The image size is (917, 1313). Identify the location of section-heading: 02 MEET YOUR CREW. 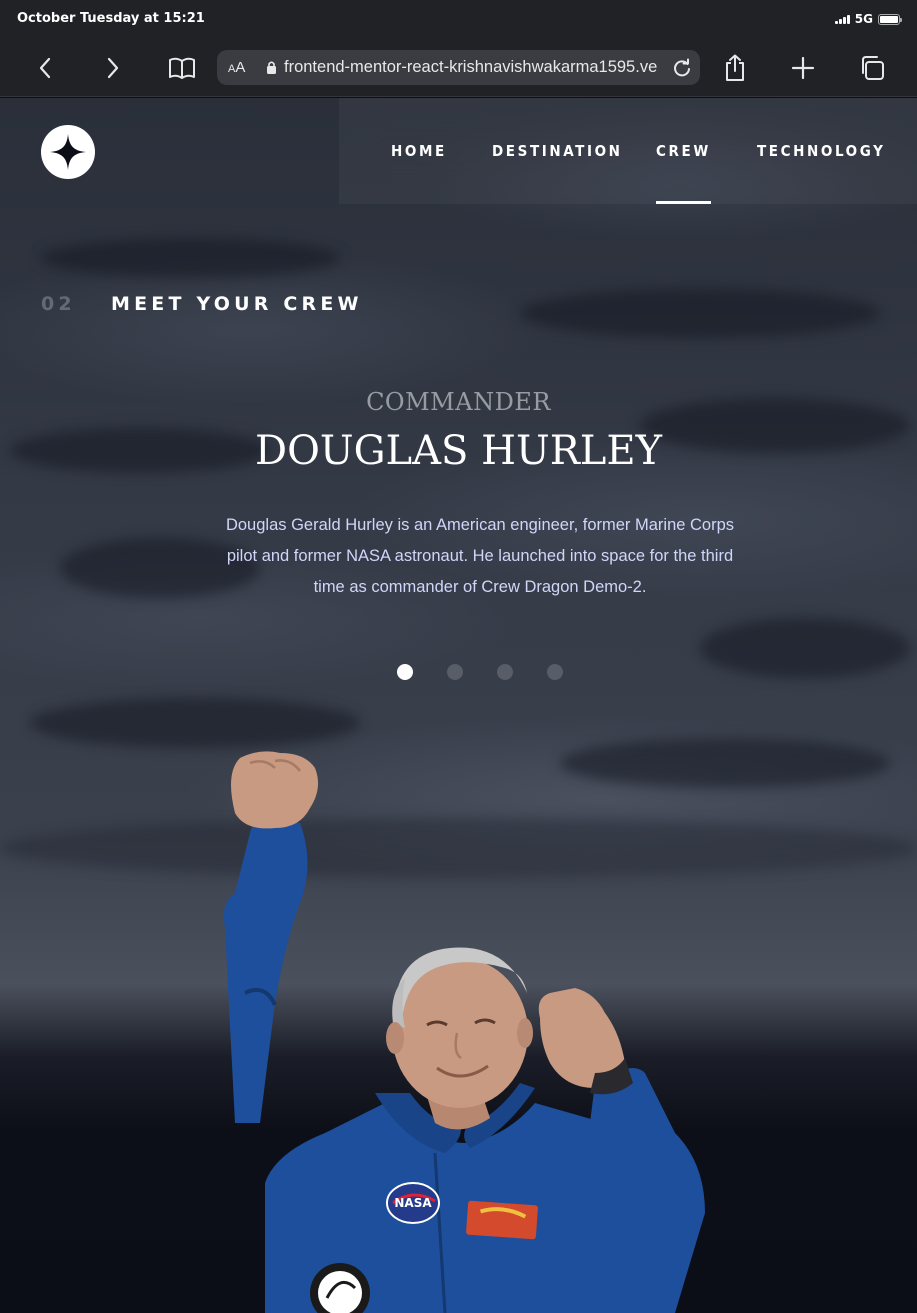
(202, 304).